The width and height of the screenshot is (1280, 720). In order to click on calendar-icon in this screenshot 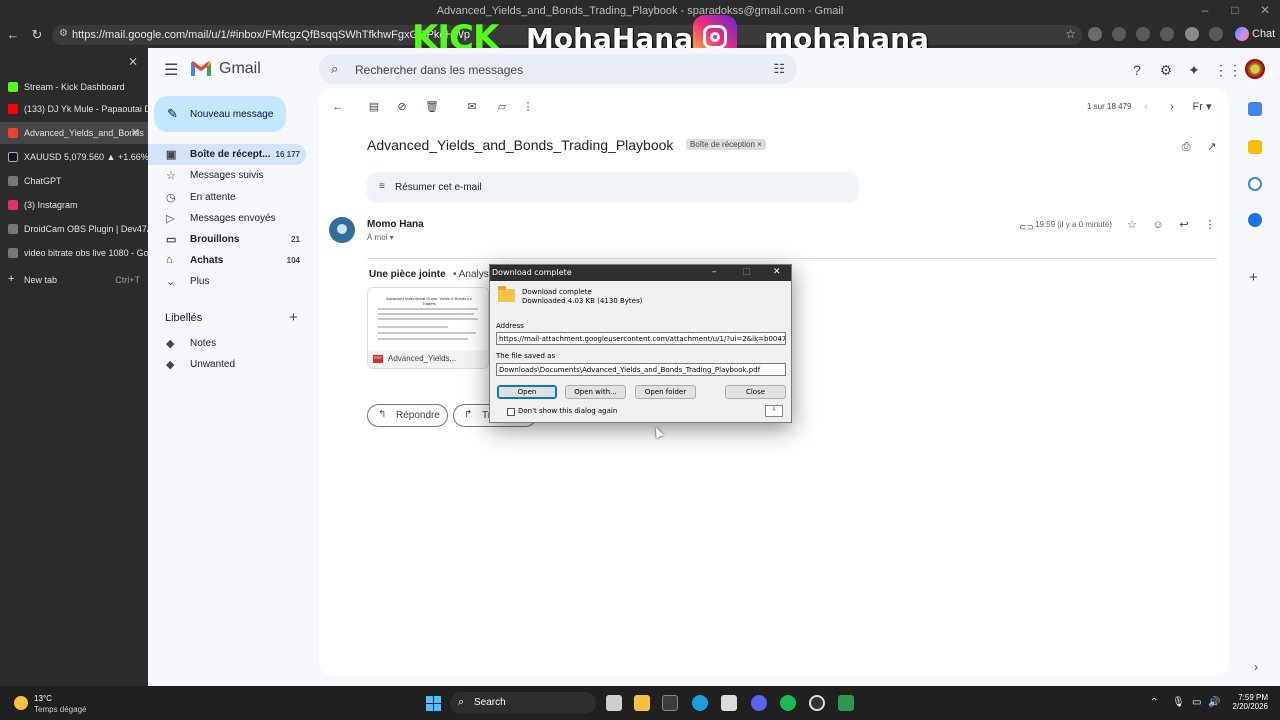, I will do `click(1255, 109)`.